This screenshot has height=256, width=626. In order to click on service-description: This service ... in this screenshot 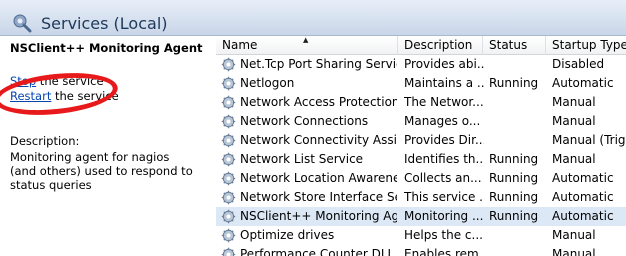, I will do `click(444, 197)`.